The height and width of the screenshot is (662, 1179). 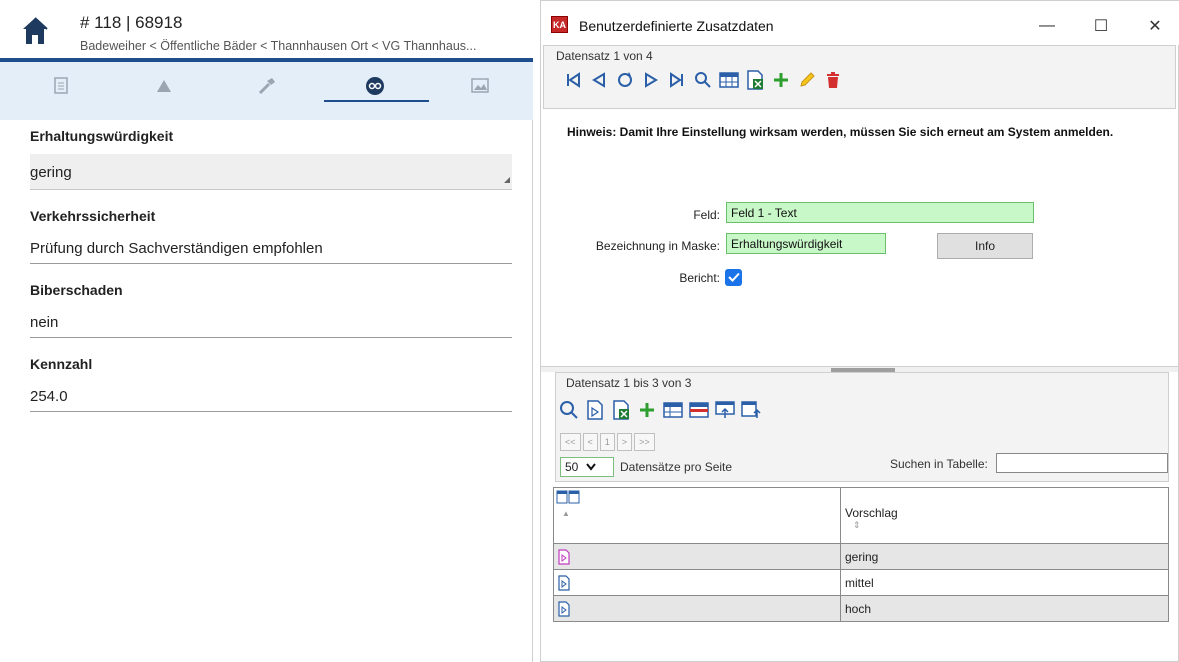 I want to click on table-upload-button, so click(x=751, y=412).